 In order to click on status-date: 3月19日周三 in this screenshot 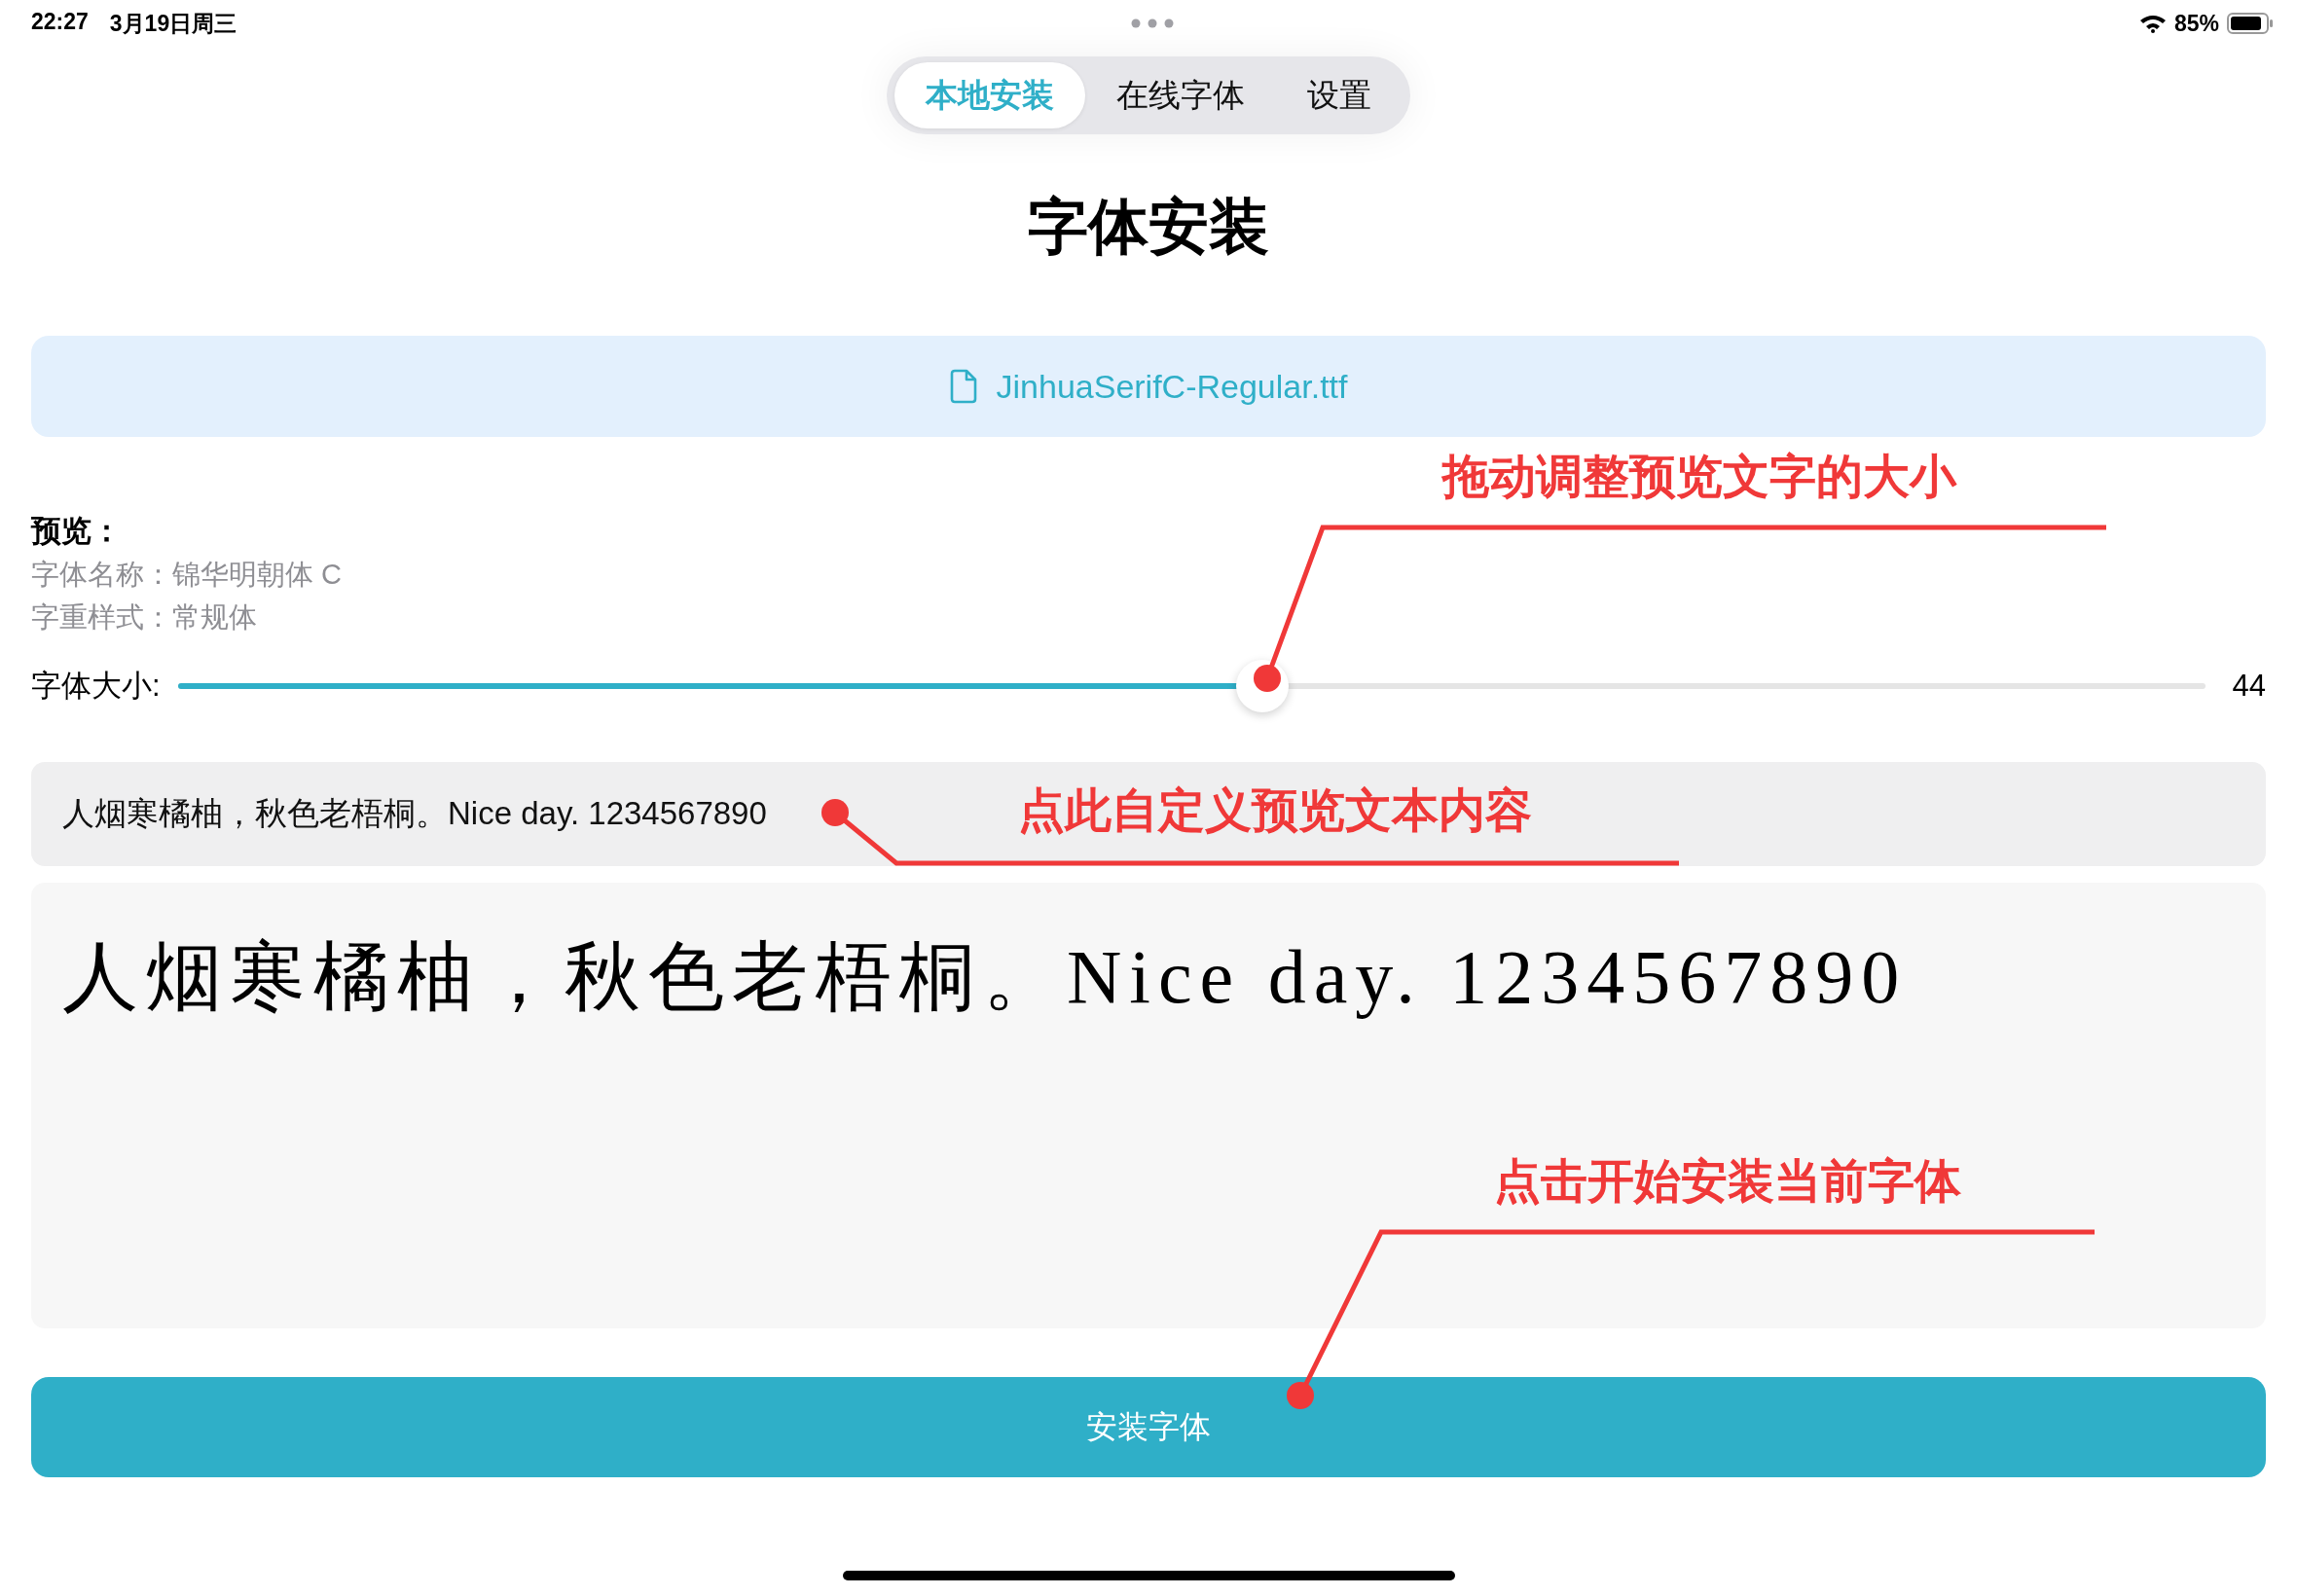, I will do `click(173, 23)`.